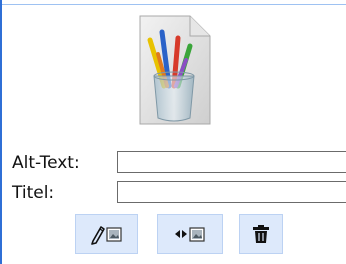 The image size is (346, 264). What do you see at coordinates (231, 162) in the screenshot?
I see `alt-text-input` at bounding box center [231, 162].